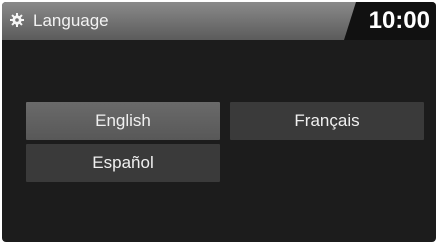  I want to click on language-label: Español, so click(123, 162).